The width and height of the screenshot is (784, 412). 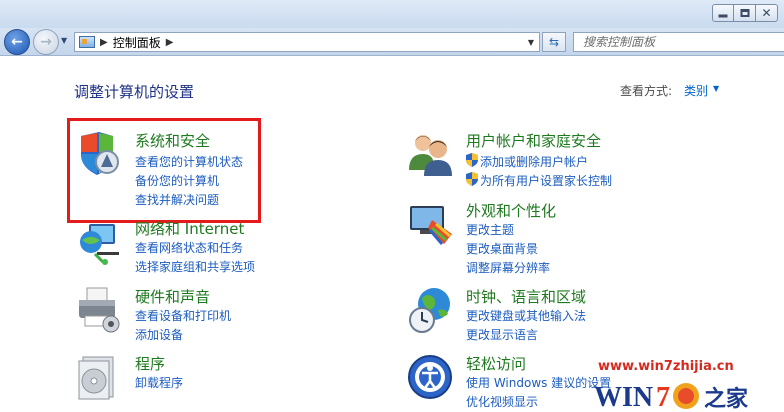 What do you see at coordinates (666, 366) in the screenshot?
I see `watermark-url: www.win7zhijia.cn` at bounding box center [666, 366].